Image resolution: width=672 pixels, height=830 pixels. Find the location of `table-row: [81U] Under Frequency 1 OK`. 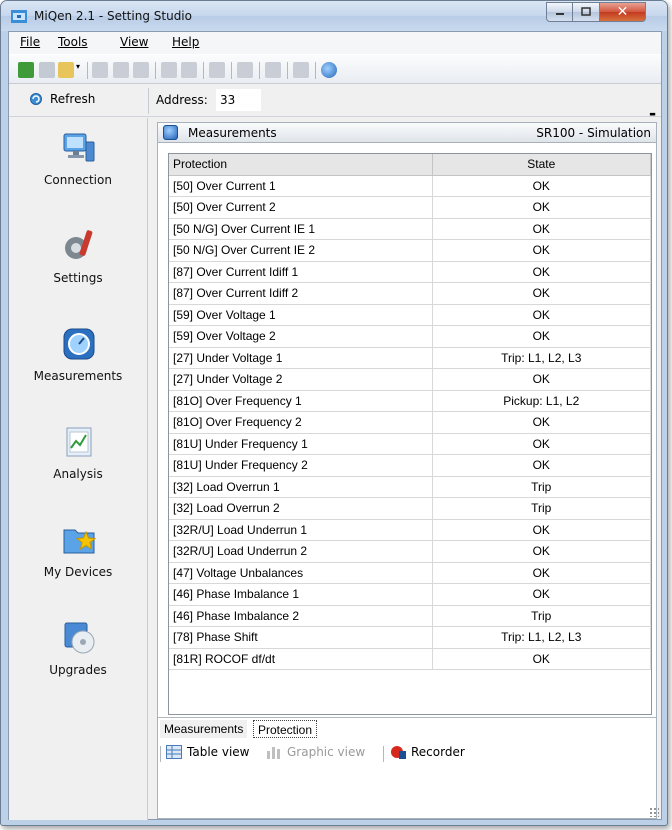

table-row: [81U] Under Frequency 1 OK is located at coordinates (410, 444).